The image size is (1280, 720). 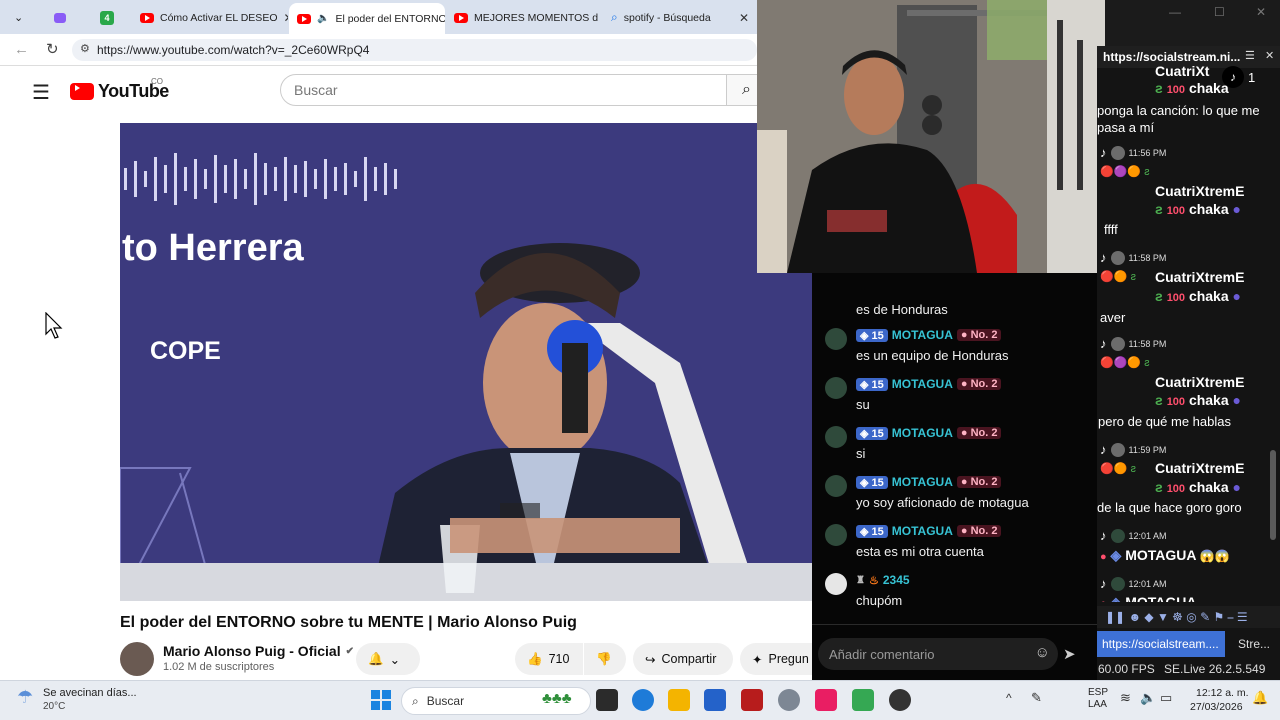 I want to click on wifi-icon: ≋, so click(x=1125, y=698).